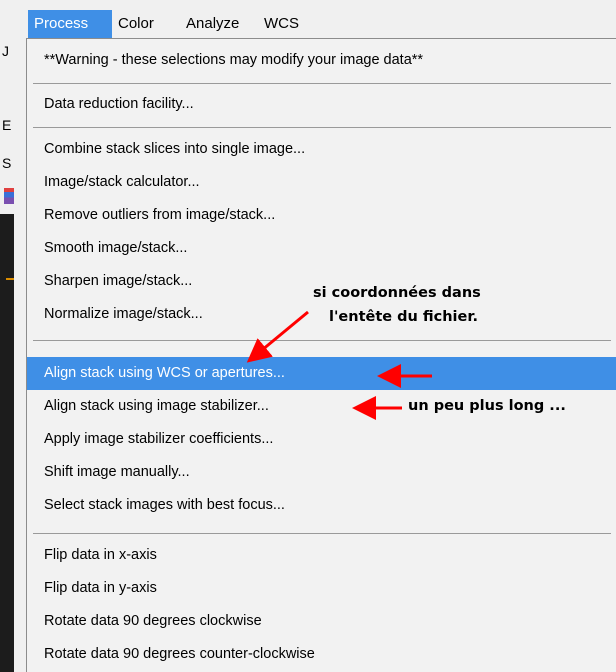 The width and height of the screenshot is (616, 672). What do you see at coordinates (277, 336) in the screenshot?
I see `arrow-to-align-wcs` at bounding box center [277, 336].